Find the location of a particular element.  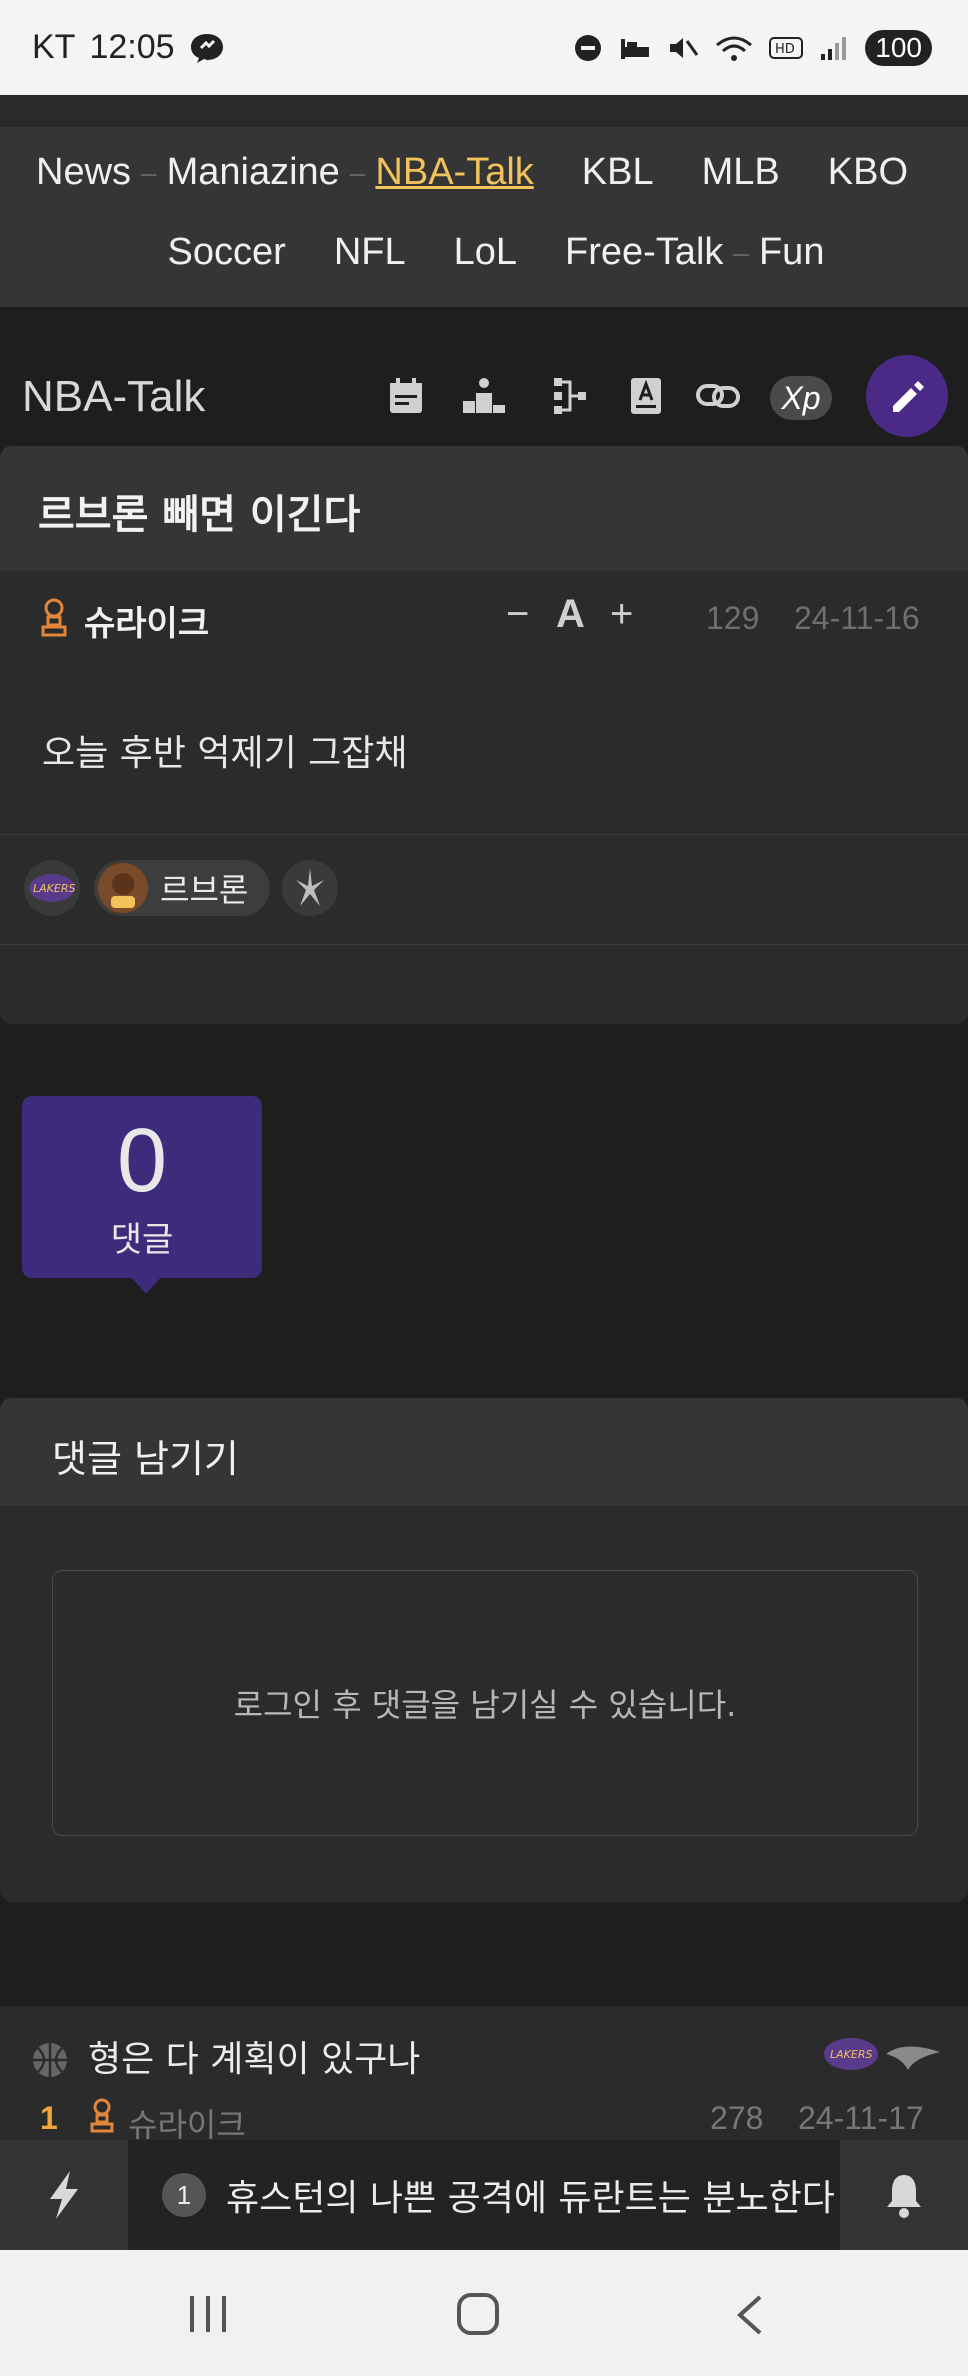

hd-icon: HD is located at coordinates (786, 48).